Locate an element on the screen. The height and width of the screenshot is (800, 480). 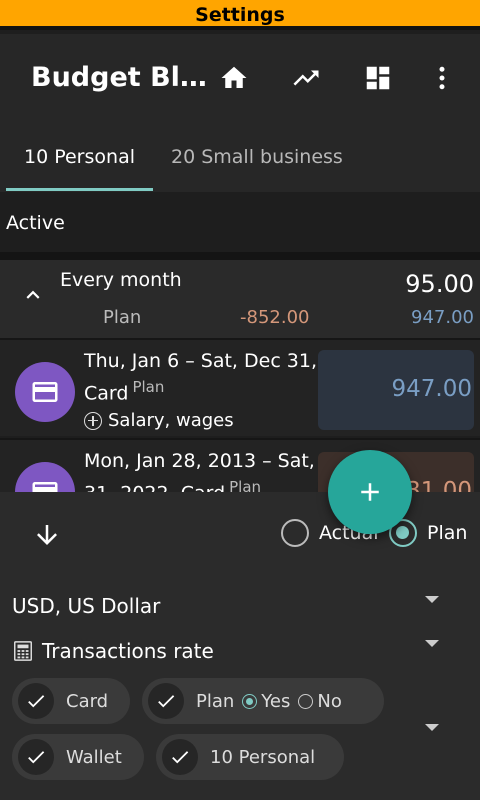
chip-card-label: Card is located at coordinates (87, 701).